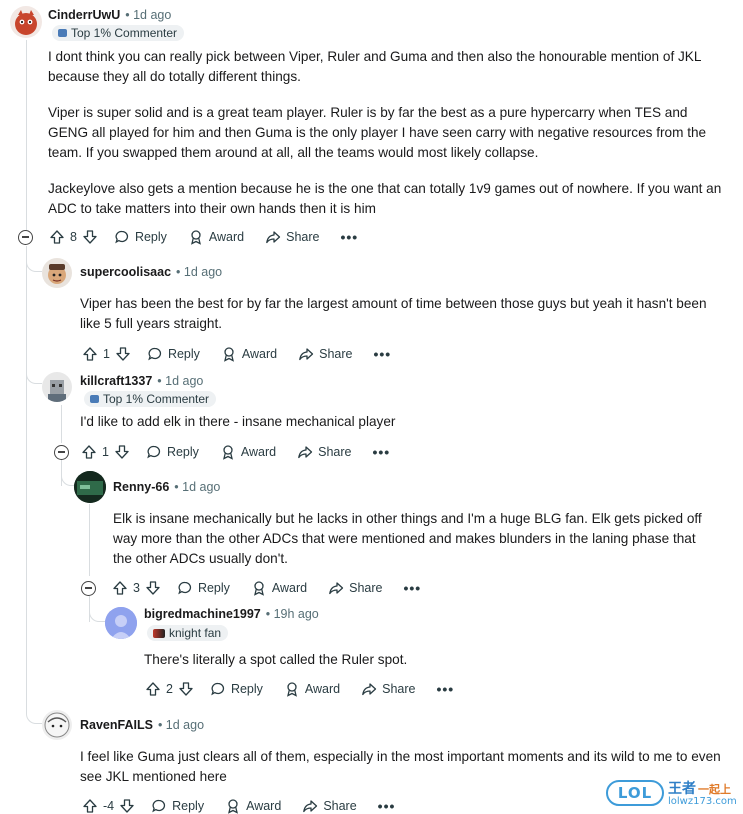 This screenshot has width=743, height=814. I want to click on comment-author: bigredmachine1997, so click(202, 614).